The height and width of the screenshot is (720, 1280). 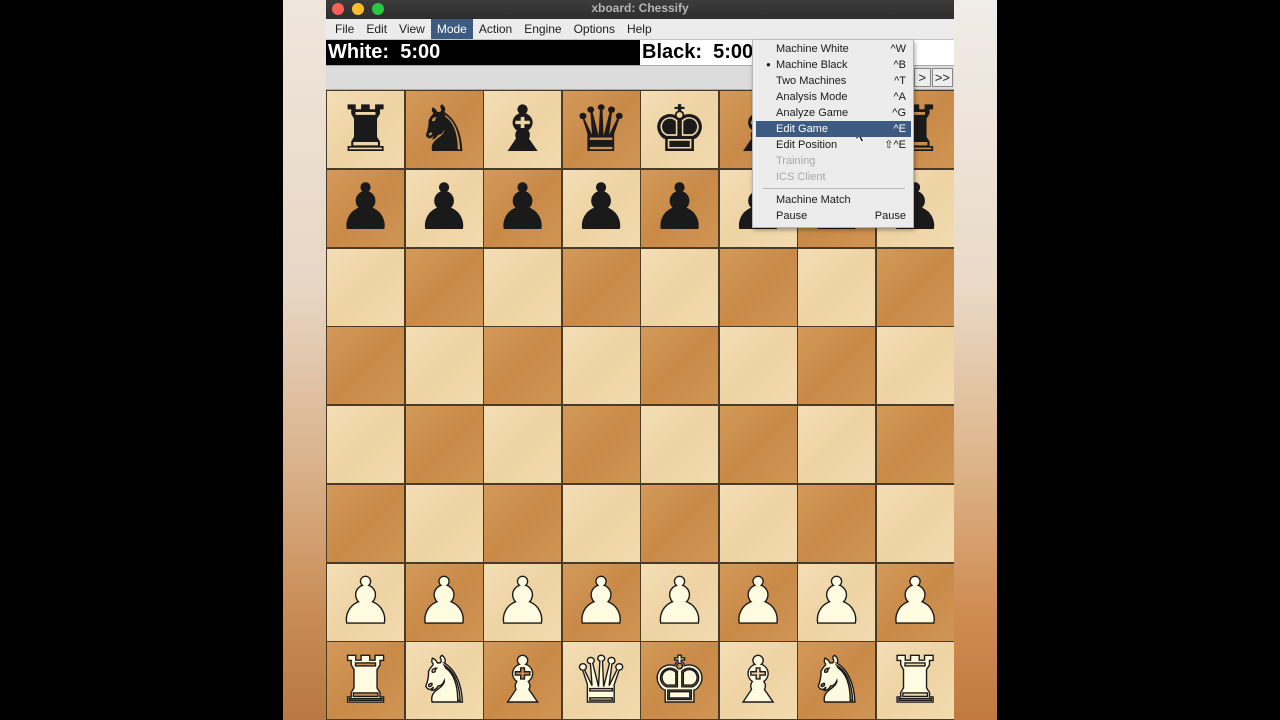 I want to click on square-e7: ♟, so click(x=679, y=208).